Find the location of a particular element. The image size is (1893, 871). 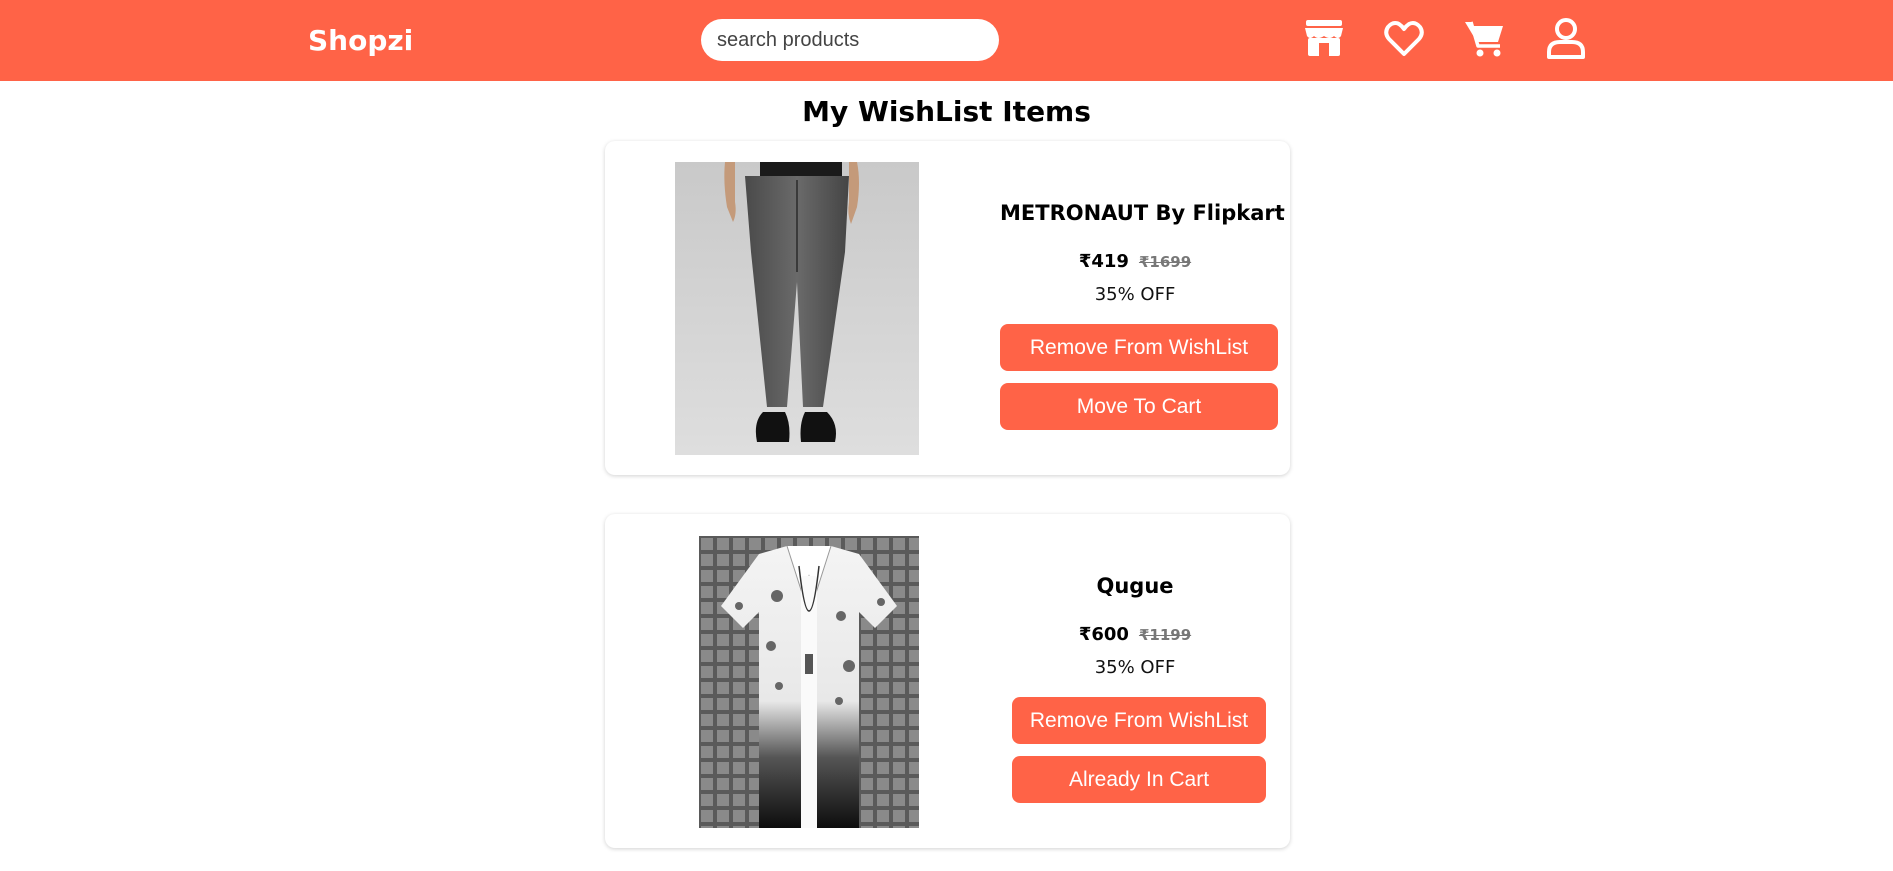

product-name: METRONAUT By Flipkart is located at coordinates (1142, 213).